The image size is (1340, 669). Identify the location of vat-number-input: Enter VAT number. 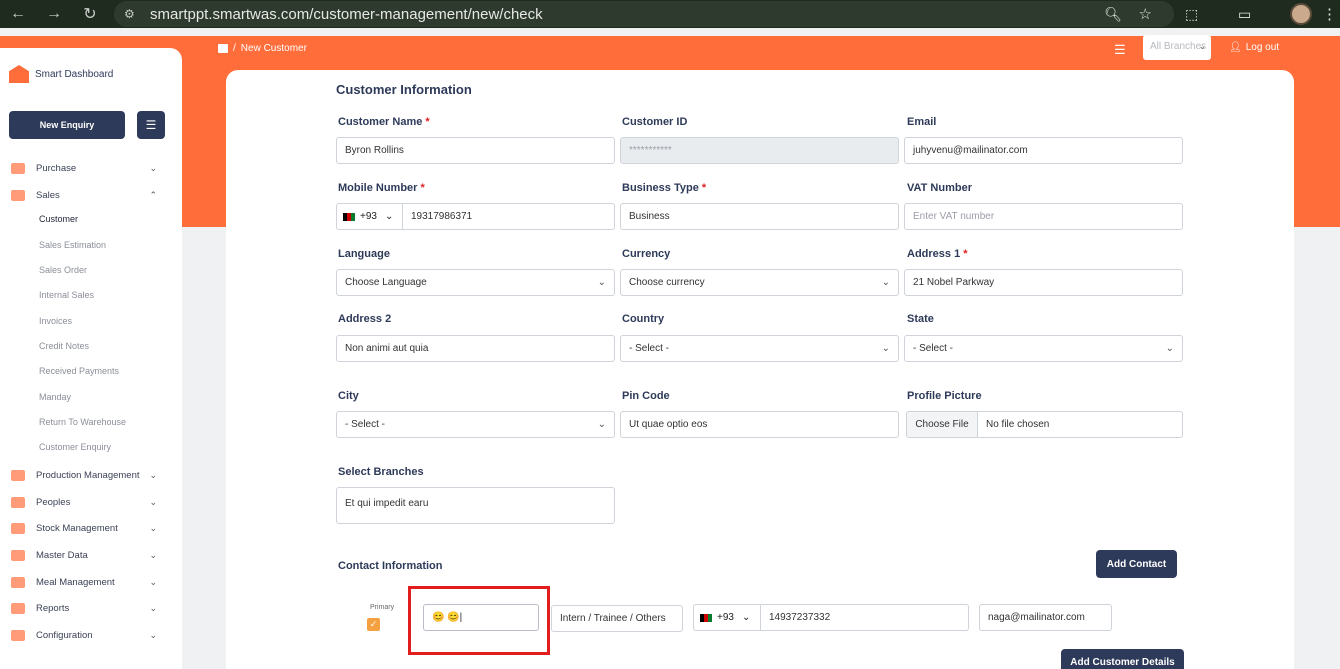
(1043, 216).